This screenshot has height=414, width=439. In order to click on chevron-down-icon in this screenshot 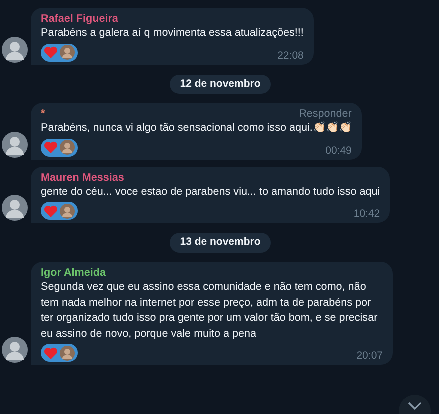, I will do `click(415, 406)`.